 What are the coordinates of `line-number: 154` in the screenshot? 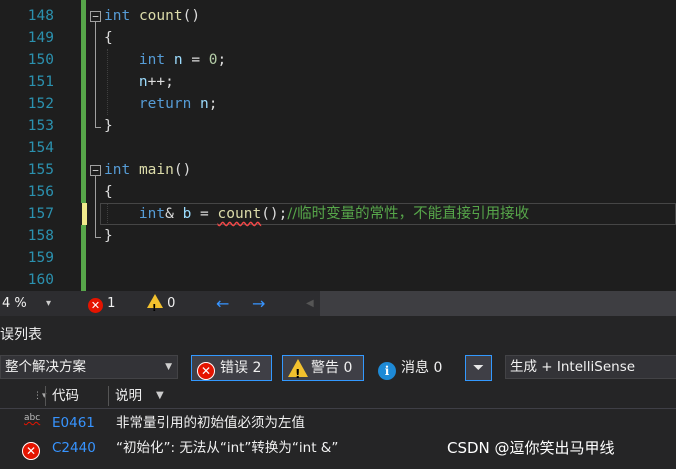 It's located at (40, 148).